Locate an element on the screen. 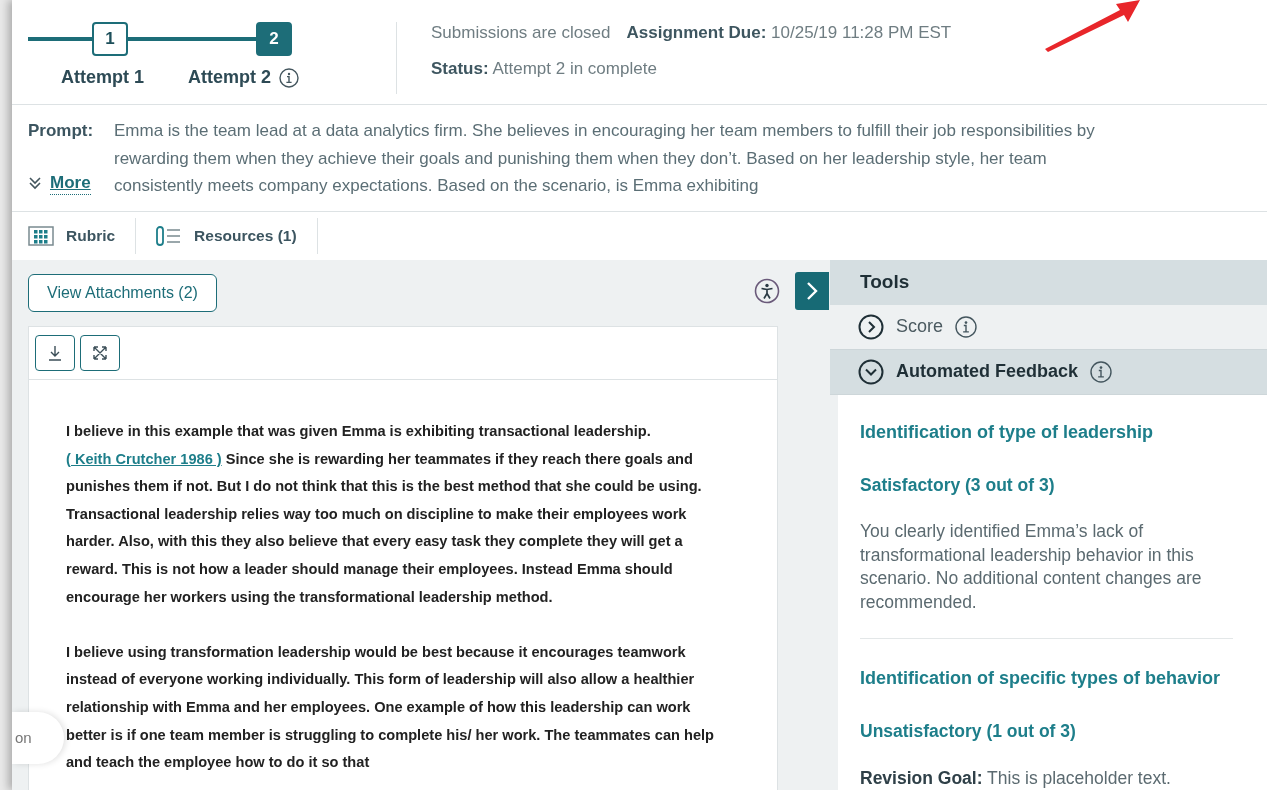 Image resolution: width=1267 pixels, height=790 pixels. collapse-toggle-button is located at coordinates (812, 291).